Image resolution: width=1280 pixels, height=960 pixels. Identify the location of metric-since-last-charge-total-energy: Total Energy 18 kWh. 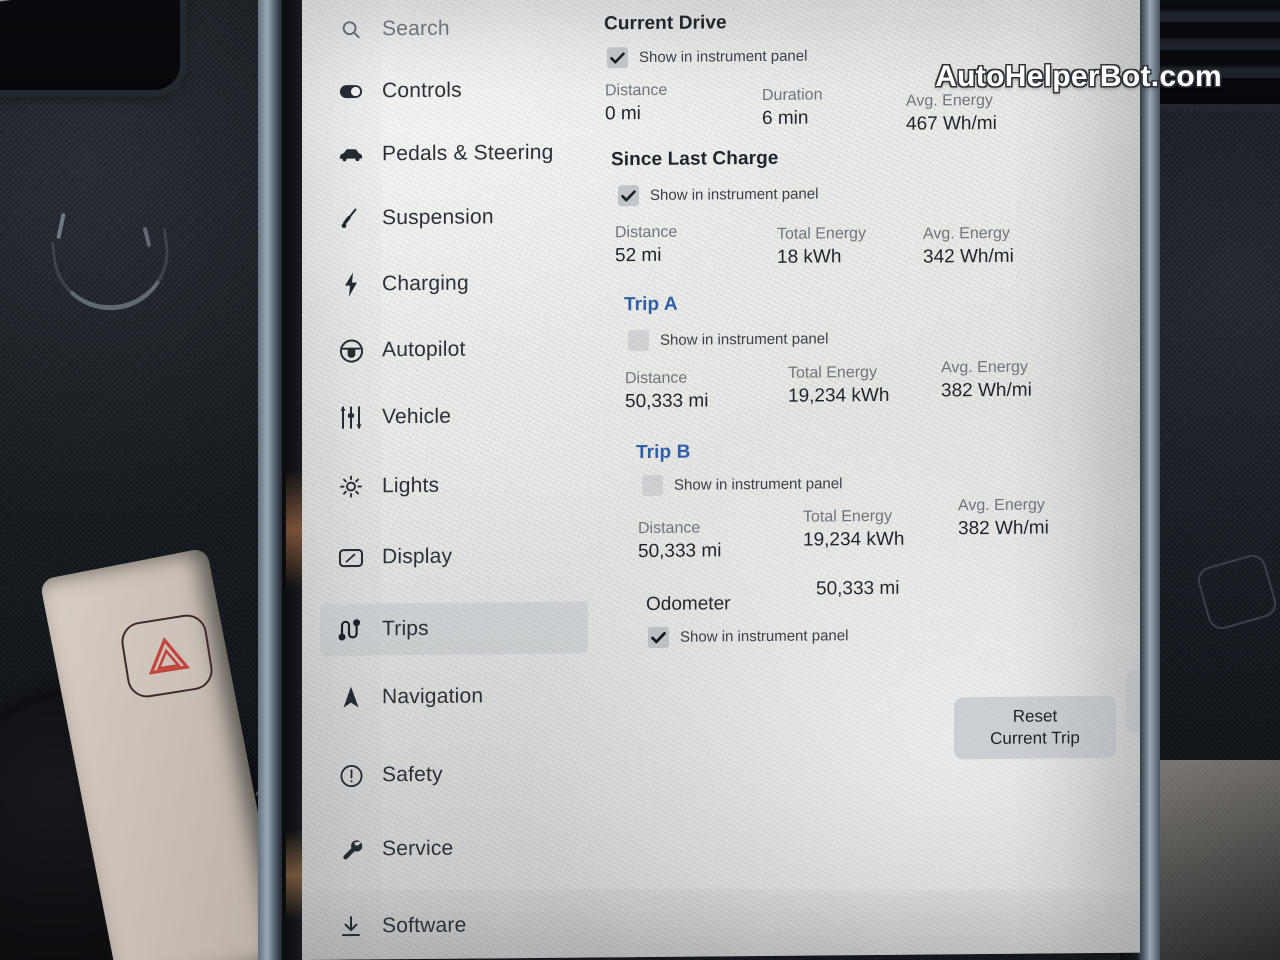
(821, 247).